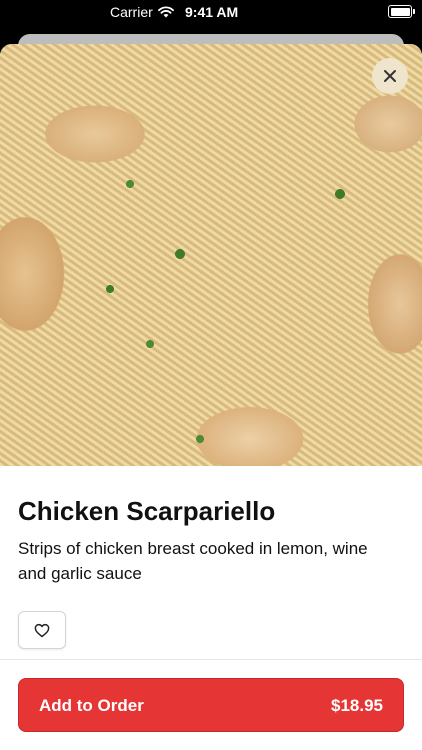 The width and height of the screenshot is (422, 750). I want to click on battery-icon, so click(401, 11).